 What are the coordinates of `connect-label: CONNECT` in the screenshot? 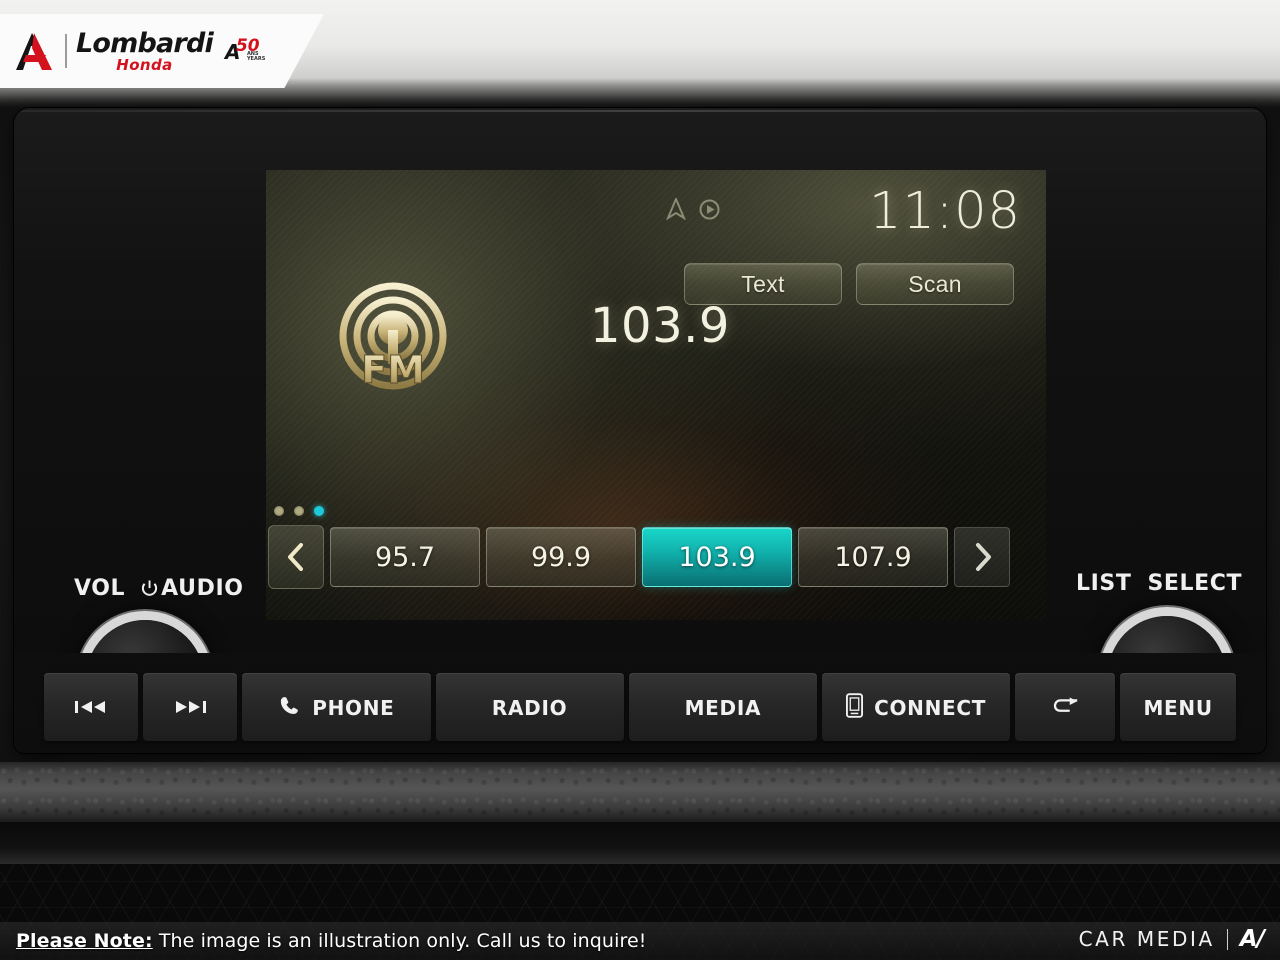 It's located at (930, 707).